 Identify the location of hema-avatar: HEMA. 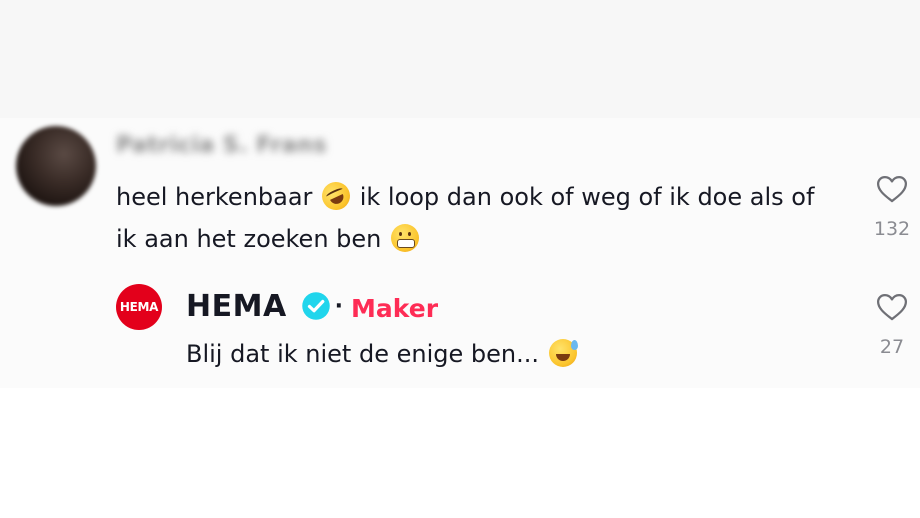
(139, 307).